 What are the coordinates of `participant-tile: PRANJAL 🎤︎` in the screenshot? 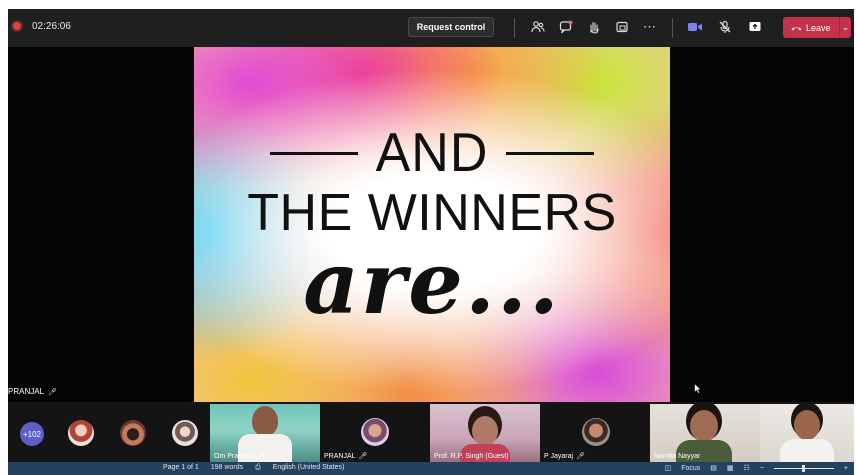 It's located at (375, 433).